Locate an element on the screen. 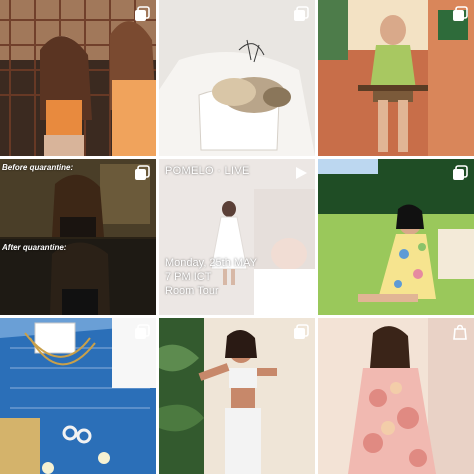 This screenshot has height=474, width=474. event-title: Room Tour is located at coordinates (192, 291).